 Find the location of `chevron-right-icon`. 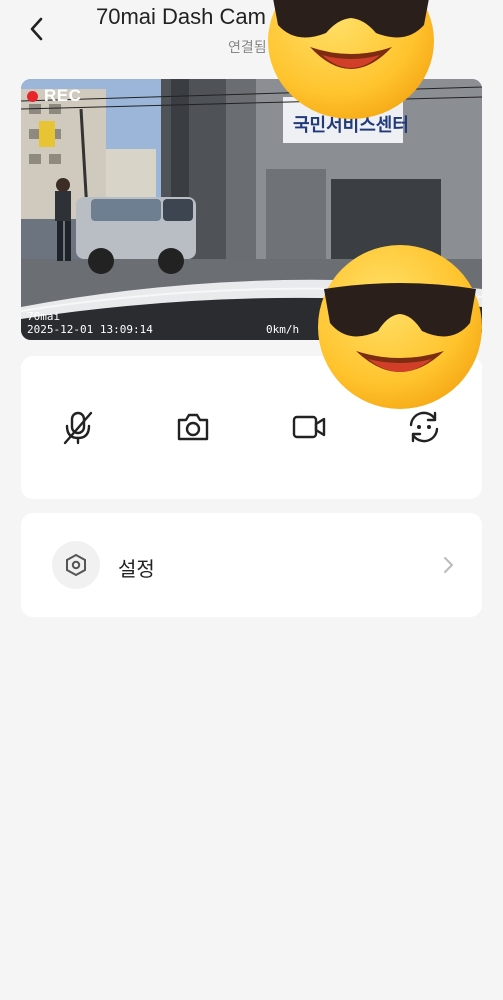

chevron-right-icon is located at coordinates (448, 565).